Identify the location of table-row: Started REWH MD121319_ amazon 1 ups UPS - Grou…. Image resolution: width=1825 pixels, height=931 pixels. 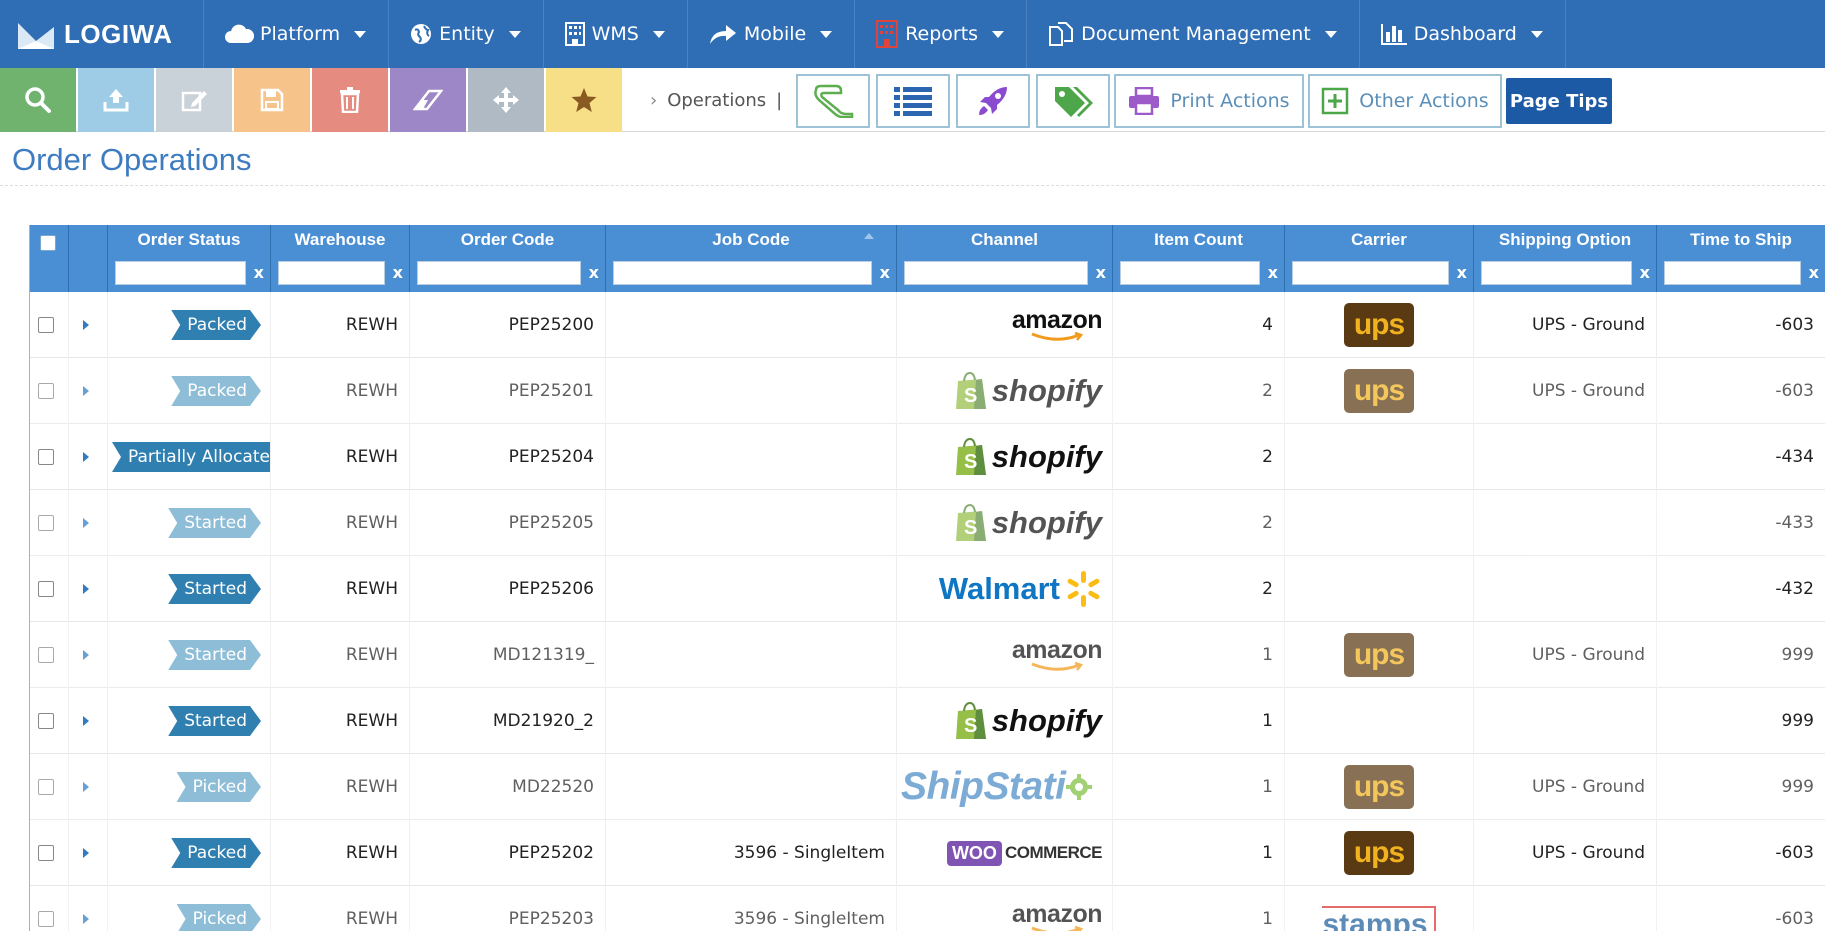
(927, 655).